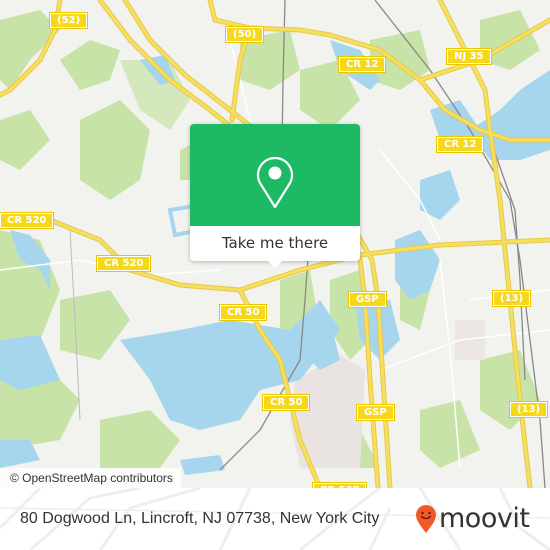 This screenshot has width=550, height=550. What do you see at coordinates (484, 518) in the screenshot?
I see `moovit-wordmark: moovit` at bounding box center [484, 518].